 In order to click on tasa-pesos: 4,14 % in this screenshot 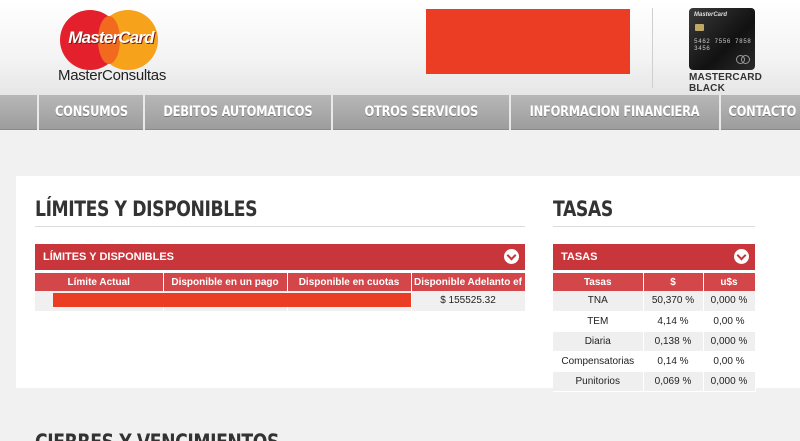, I will do `click(673, 321)`.